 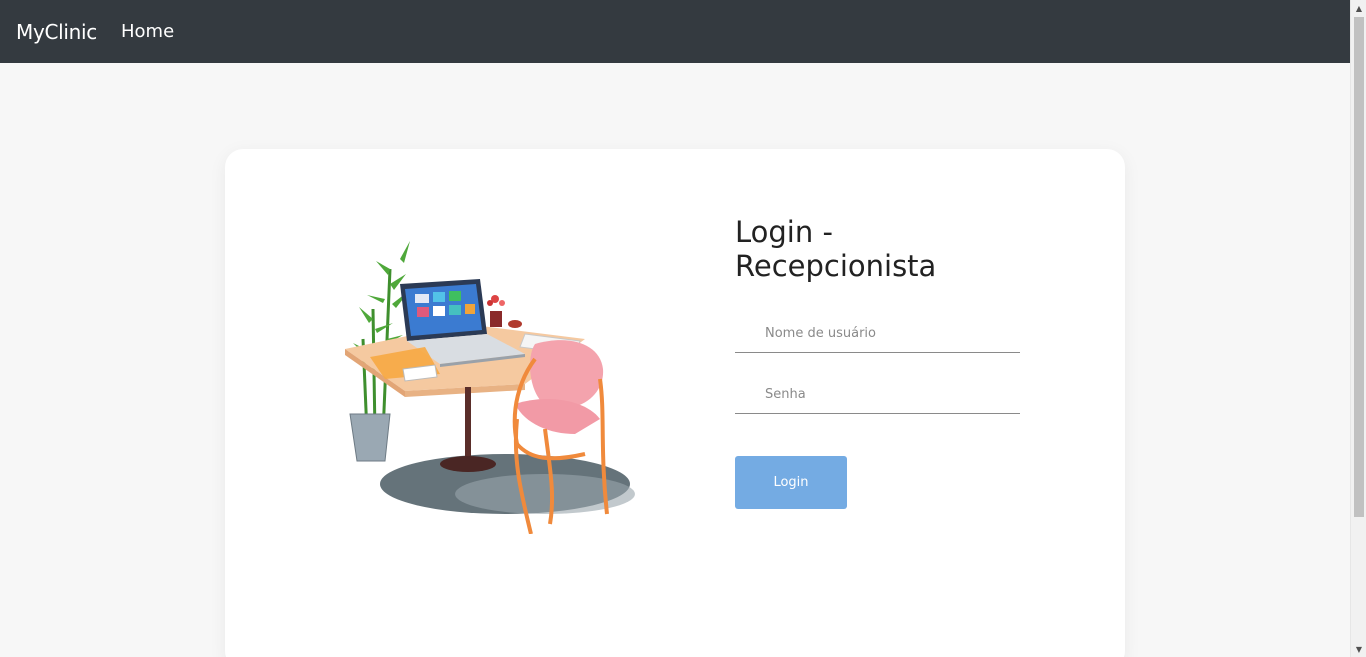 I want to click on username-input, so click(x=877, y=330).